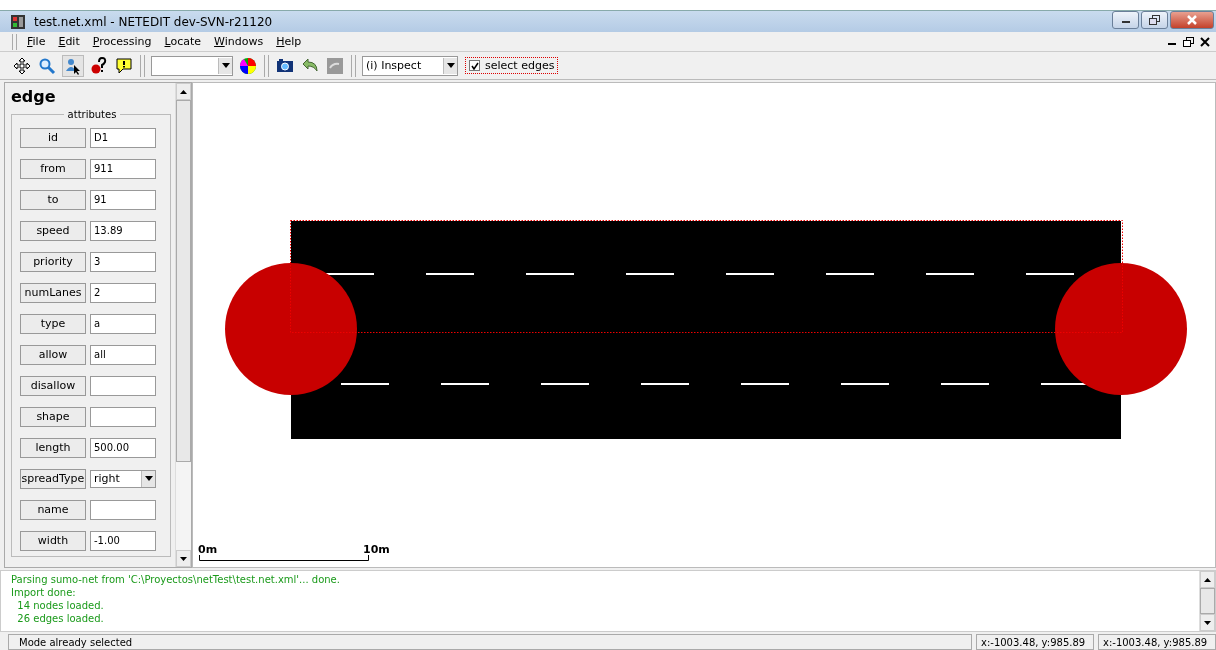  I want to click on attribute-button: priority, so click(53, 261).